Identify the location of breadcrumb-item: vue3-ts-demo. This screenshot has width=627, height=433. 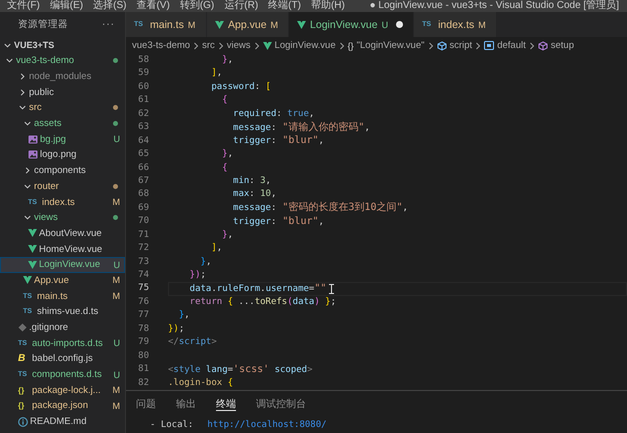
(161, 45).